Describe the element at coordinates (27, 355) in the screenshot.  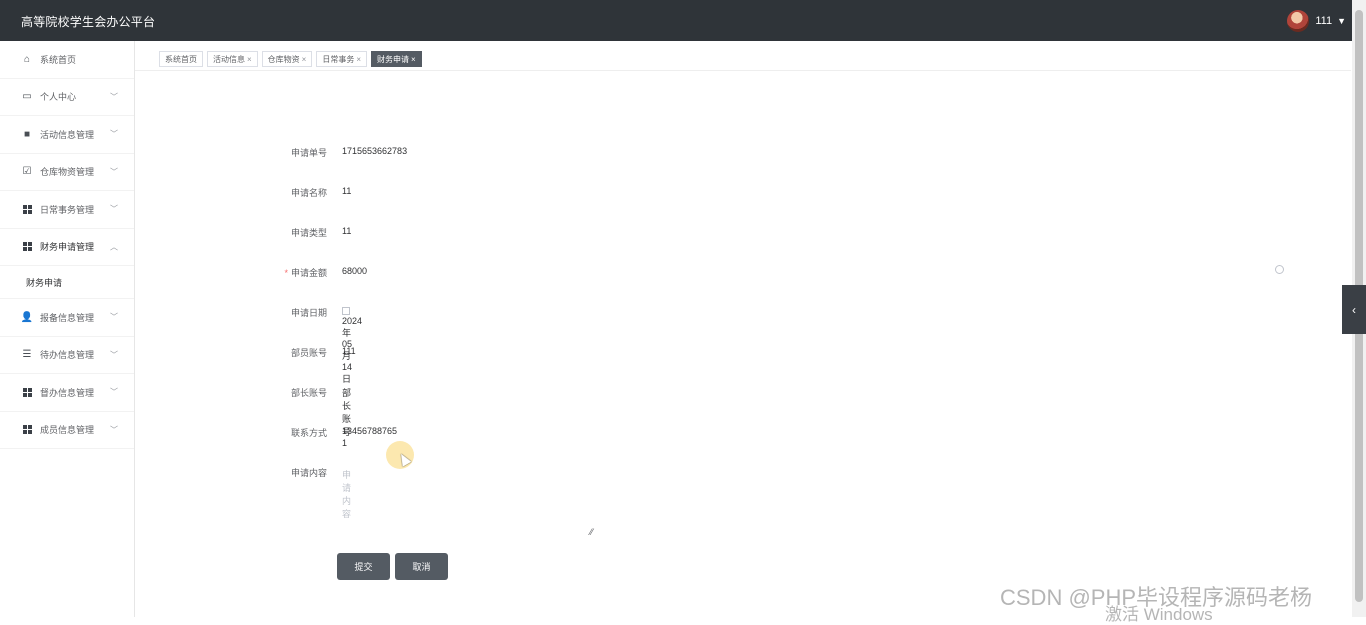
I see `list-icon: ☰` at that location.